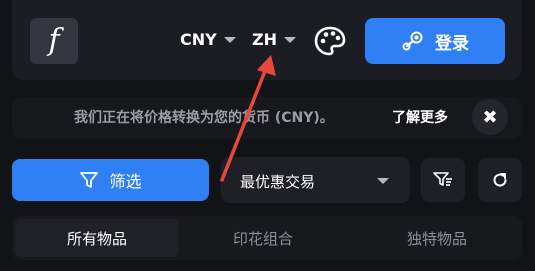  I want to click on palette-icon, so click(330, 41).